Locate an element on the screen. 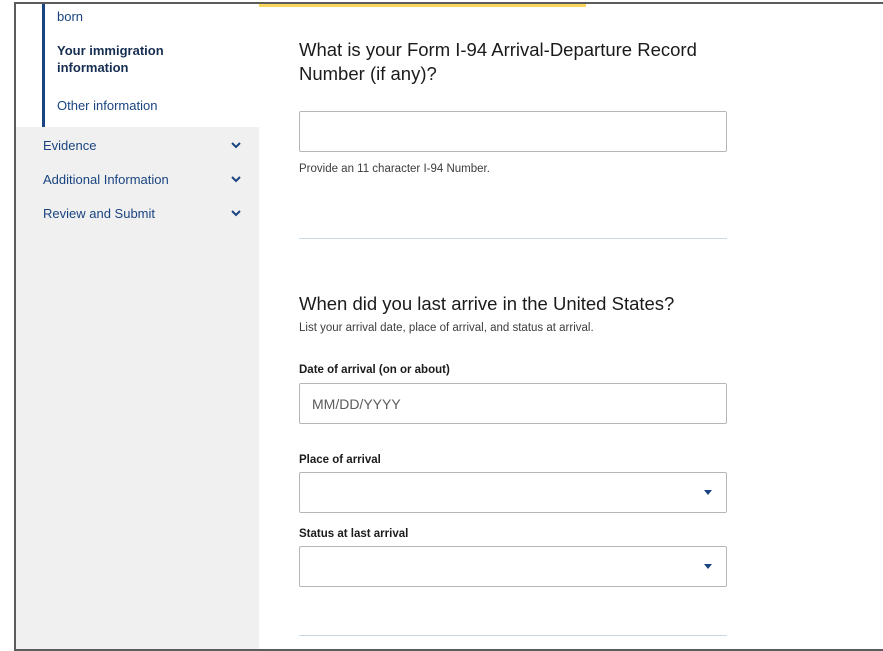 The height and width of the screenshot is (651, 883). sidebar-item-additional-information: Additional Information is located at coordinates (143, 179).